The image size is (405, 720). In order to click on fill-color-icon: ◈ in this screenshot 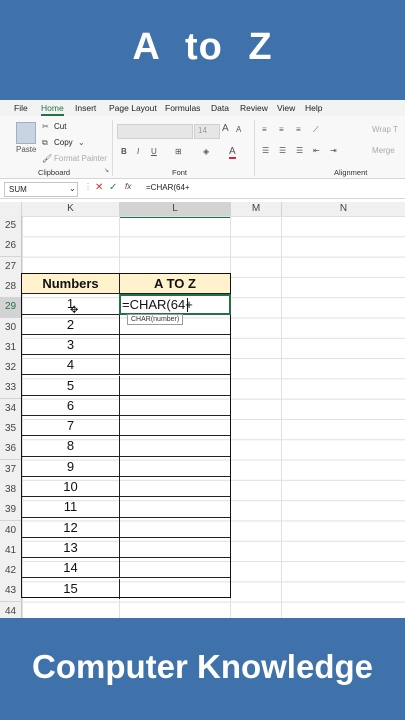, I will do `click(206, 151)`.